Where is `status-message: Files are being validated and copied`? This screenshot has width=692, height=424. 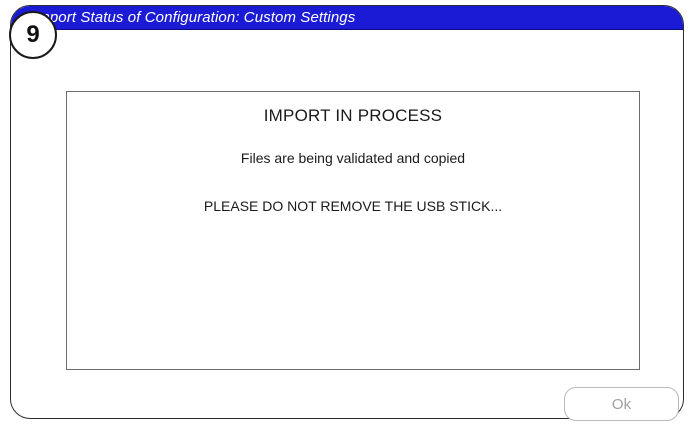
status-message: Files are being validated and copied is located at coordinates (353, 158).